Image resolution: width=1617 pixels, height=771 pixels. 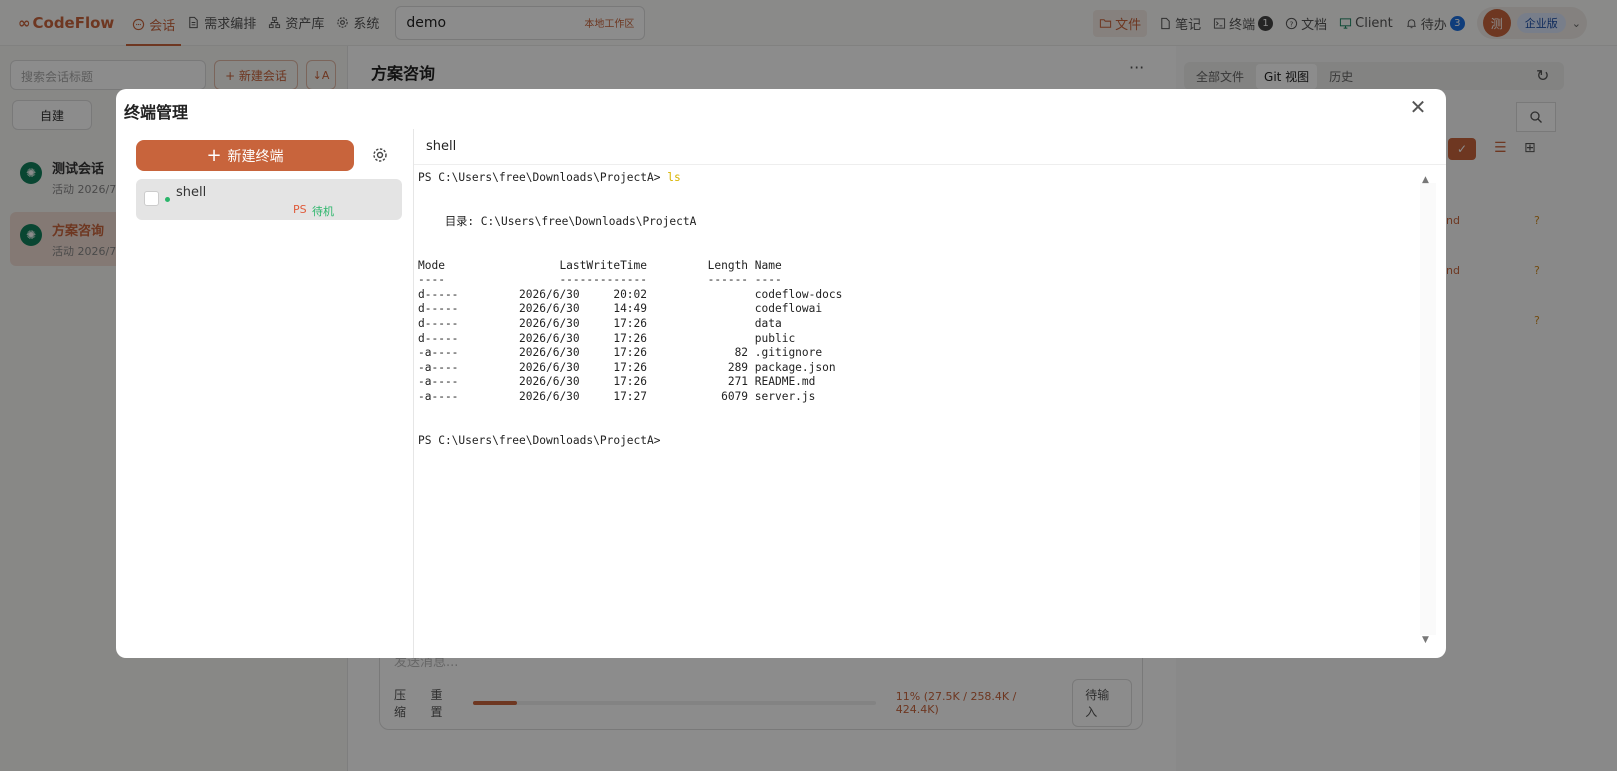 I want to click on close-icon: ✕, so click(x=1418, y=107).